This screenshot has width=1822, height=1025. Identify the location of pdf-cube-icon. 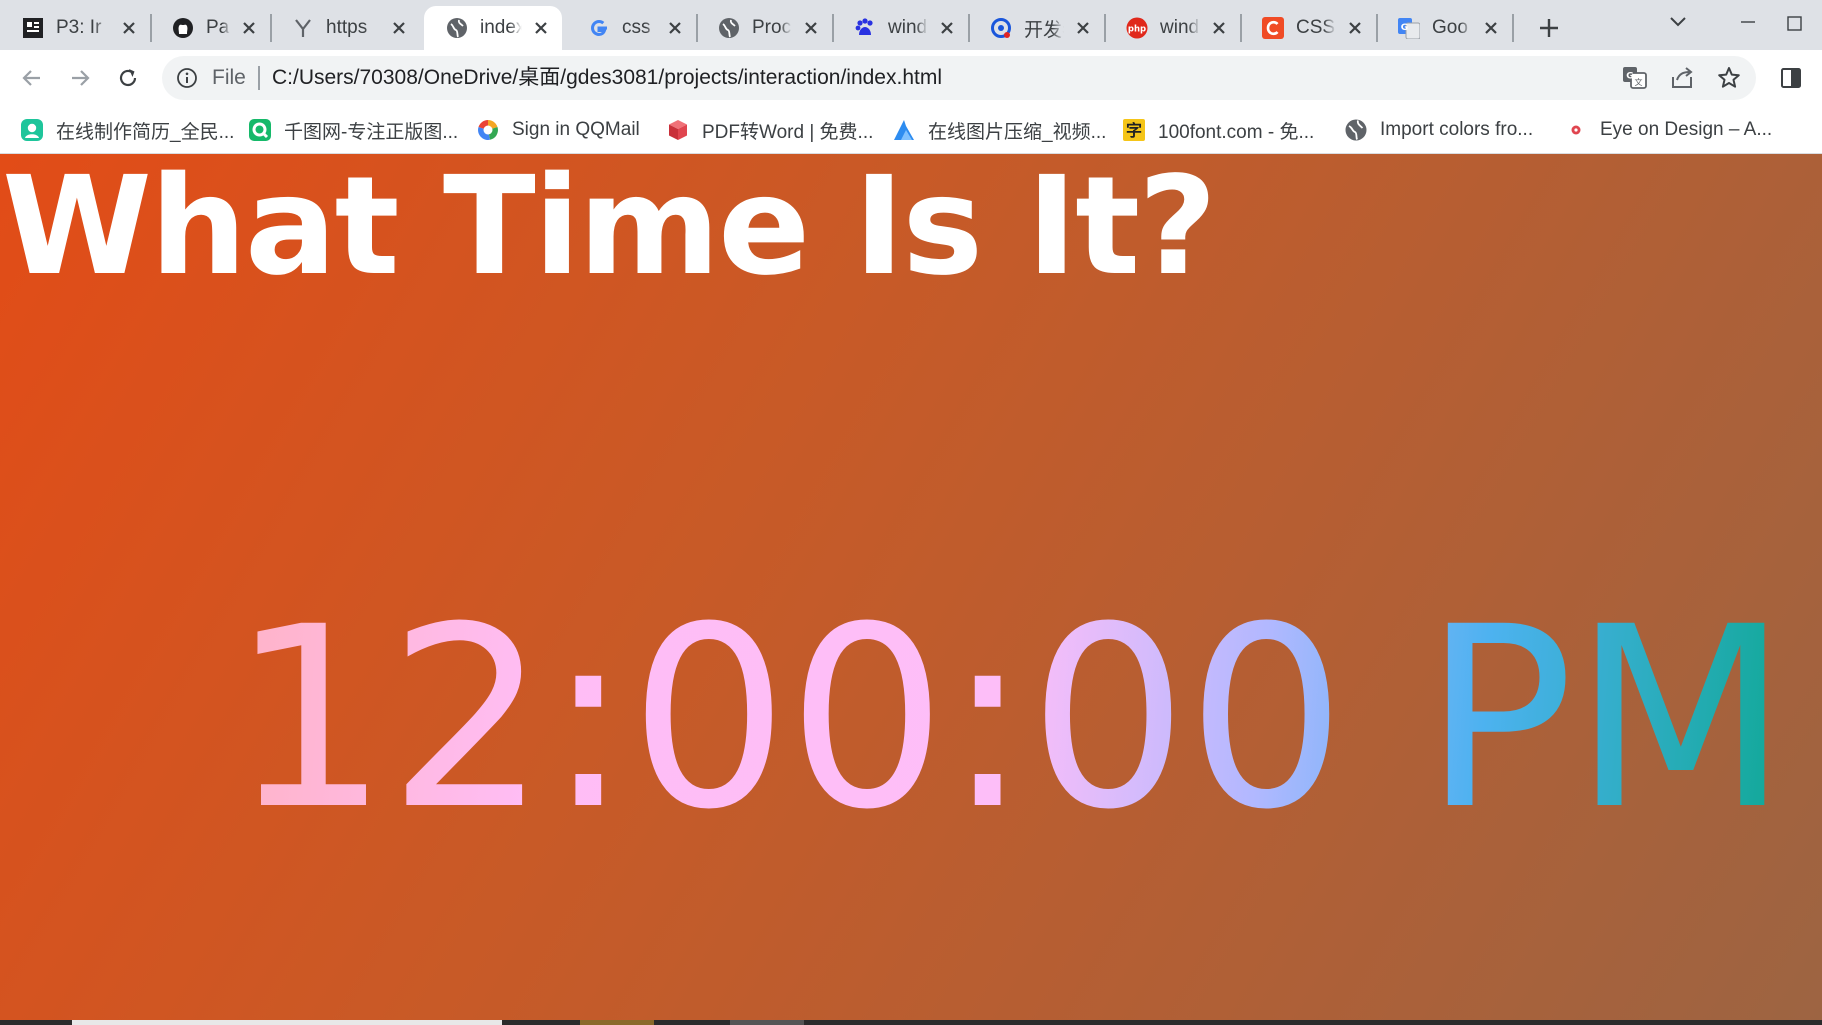
(678, 130).